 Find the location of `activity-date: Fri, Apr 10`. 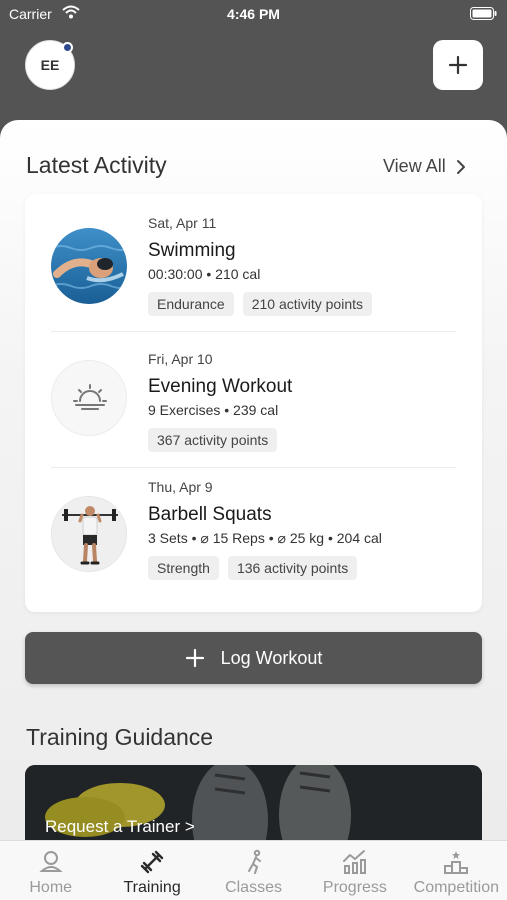

activity-date: Fri, Apr 10 is located at coordinates (180, 359).